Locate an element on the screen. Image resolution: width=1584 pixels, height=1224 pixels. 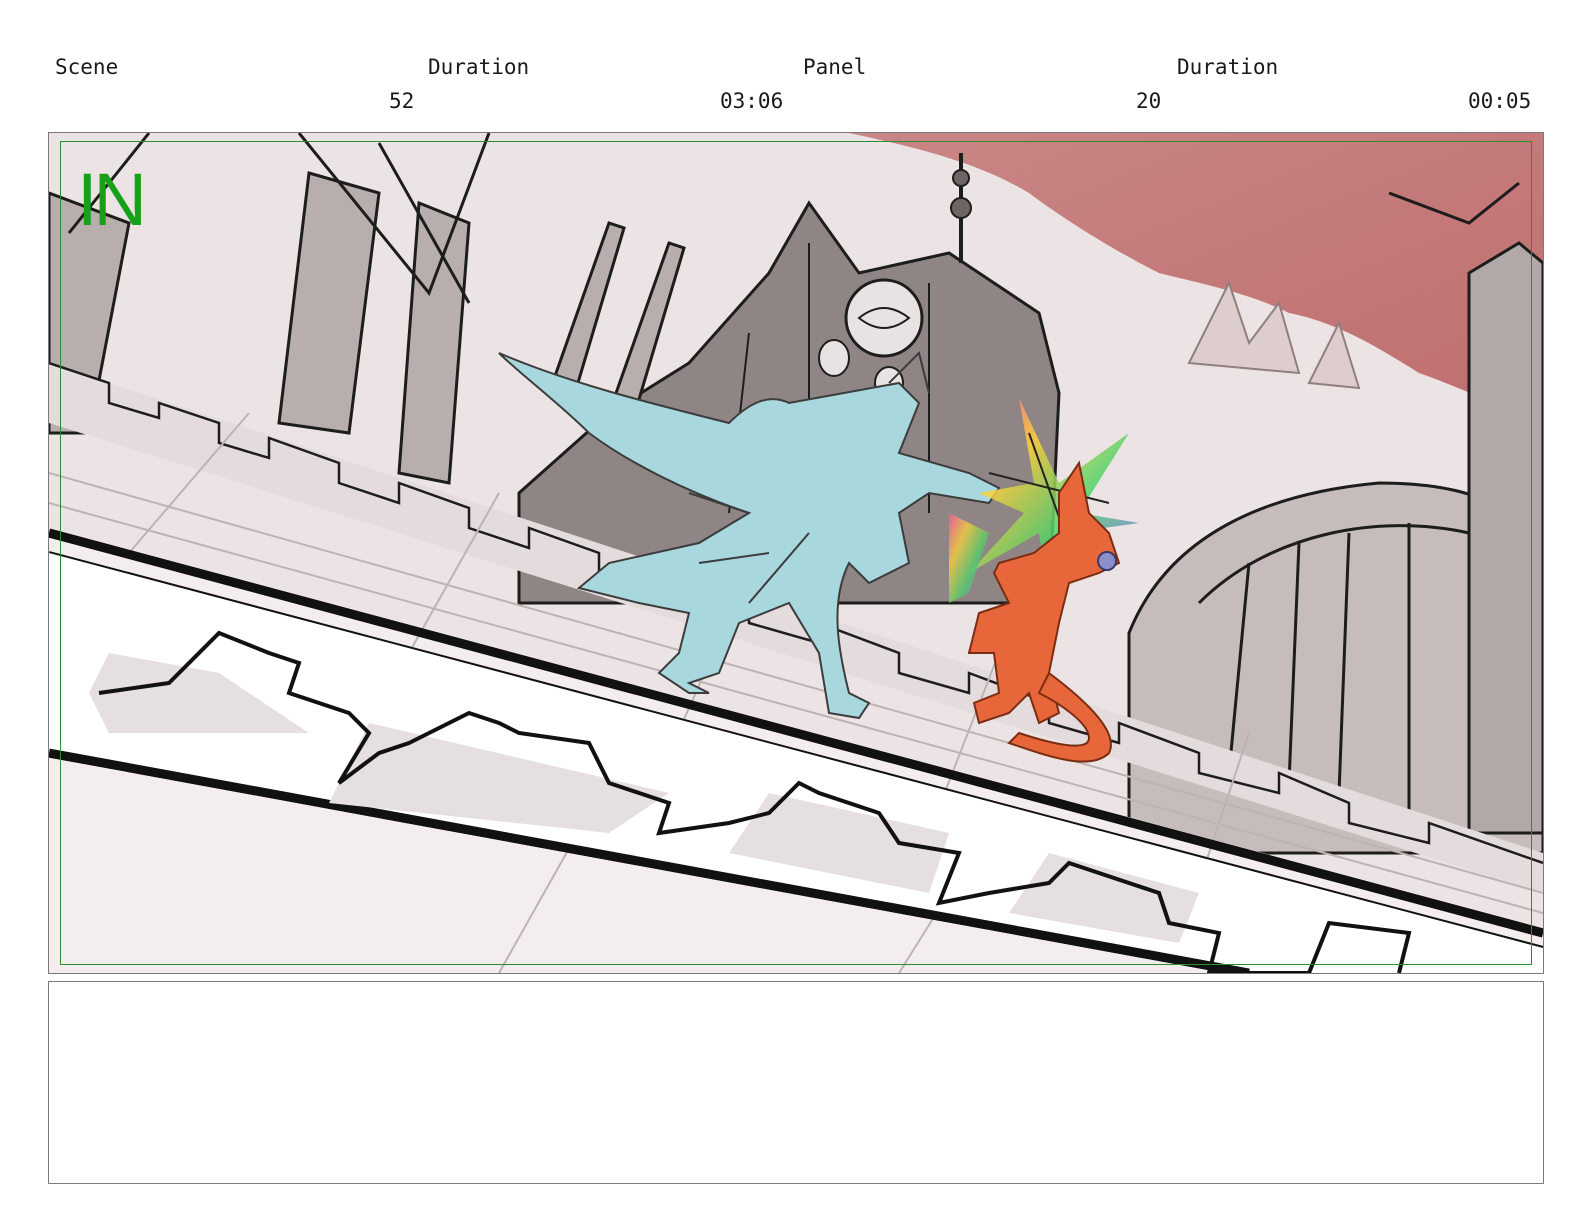
panel-duration-value: 00:05 is located at coordinates (1500, 101).